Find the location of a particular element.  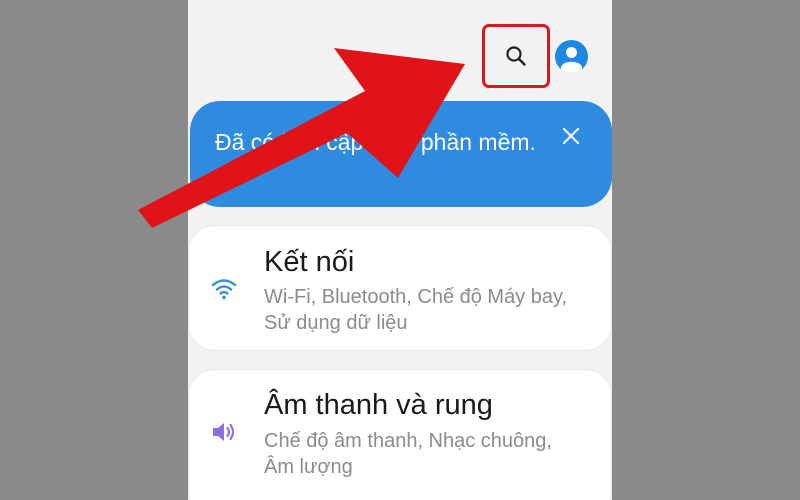

account-circle-icon is located at coordinates (571, 60).